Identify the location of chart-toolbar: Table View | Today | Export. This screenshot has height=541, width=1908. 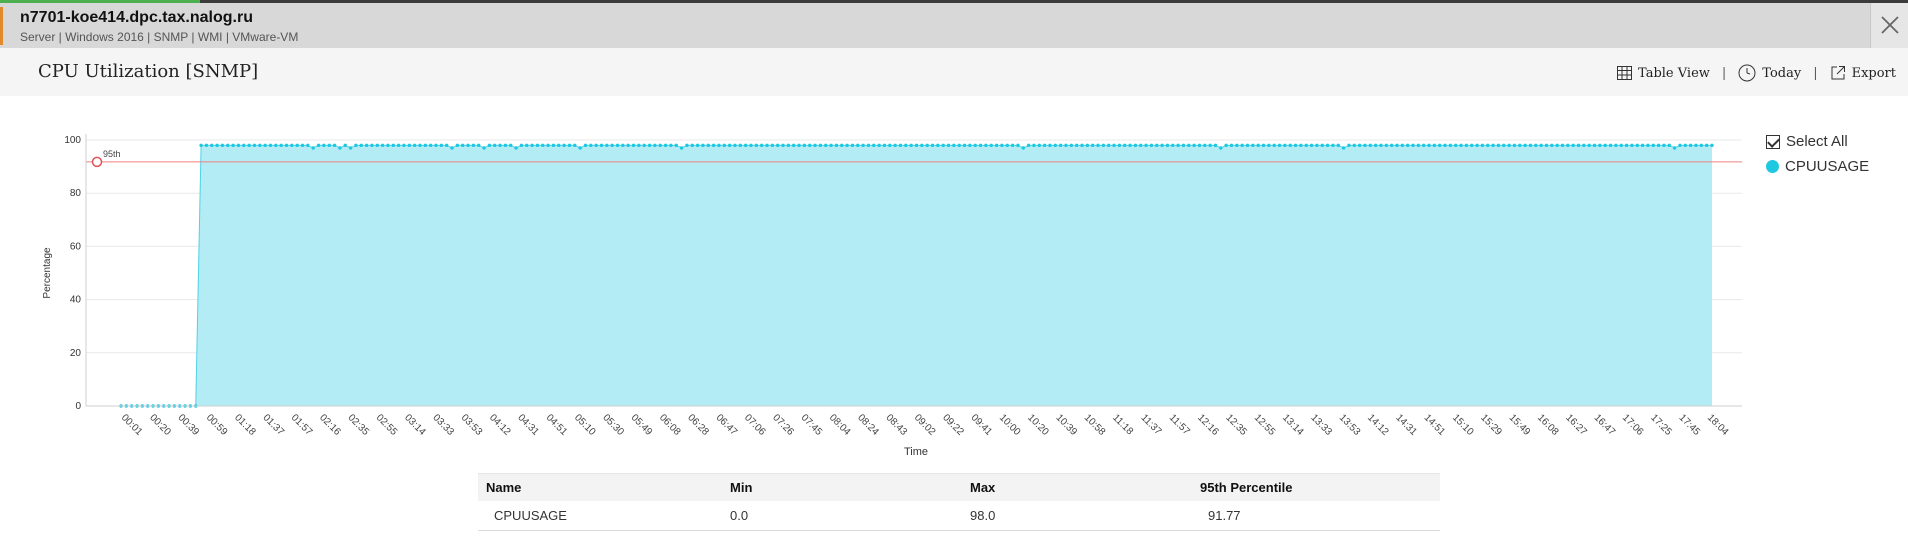
(1756, 73).